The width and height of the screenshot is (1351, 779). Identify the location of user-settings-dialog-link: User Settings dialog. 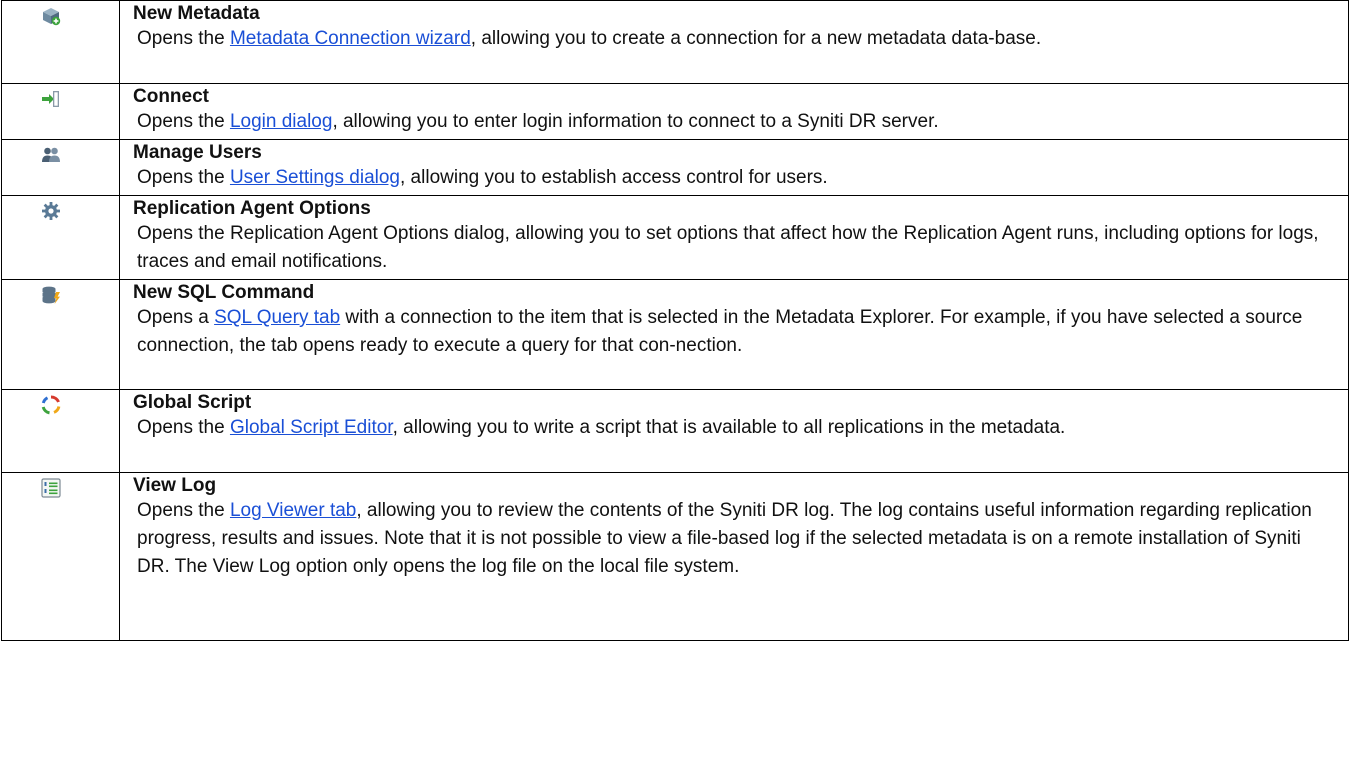
(315, 177).